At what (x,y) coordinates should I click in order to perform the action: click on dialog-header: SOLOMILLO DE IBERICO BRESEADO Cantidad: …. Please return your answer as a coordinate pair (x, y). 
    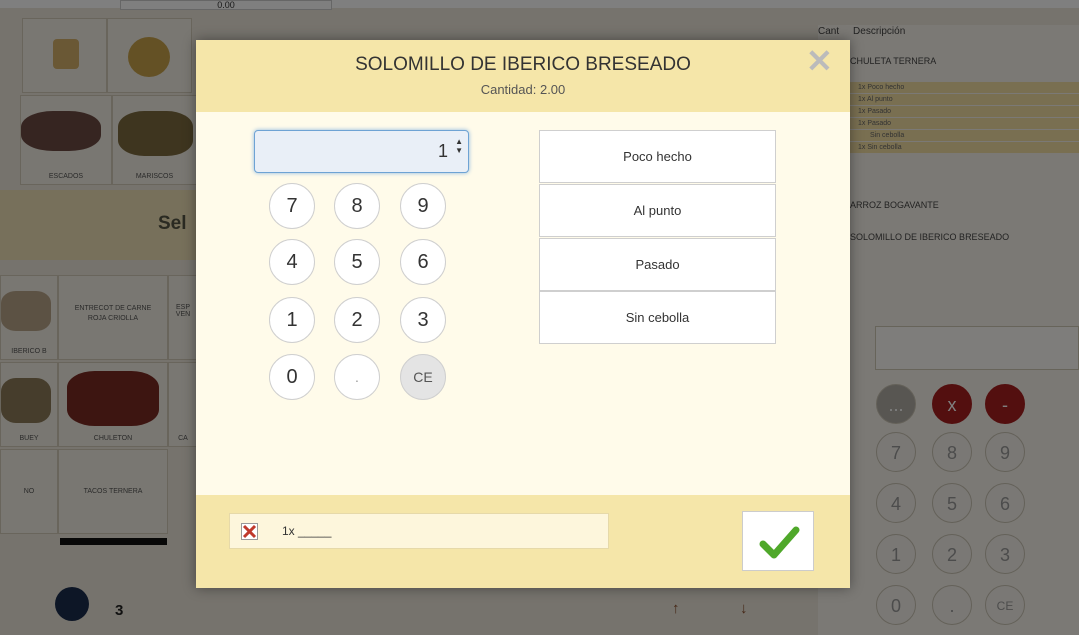
    Looking at the image, I should click on (523, 76).